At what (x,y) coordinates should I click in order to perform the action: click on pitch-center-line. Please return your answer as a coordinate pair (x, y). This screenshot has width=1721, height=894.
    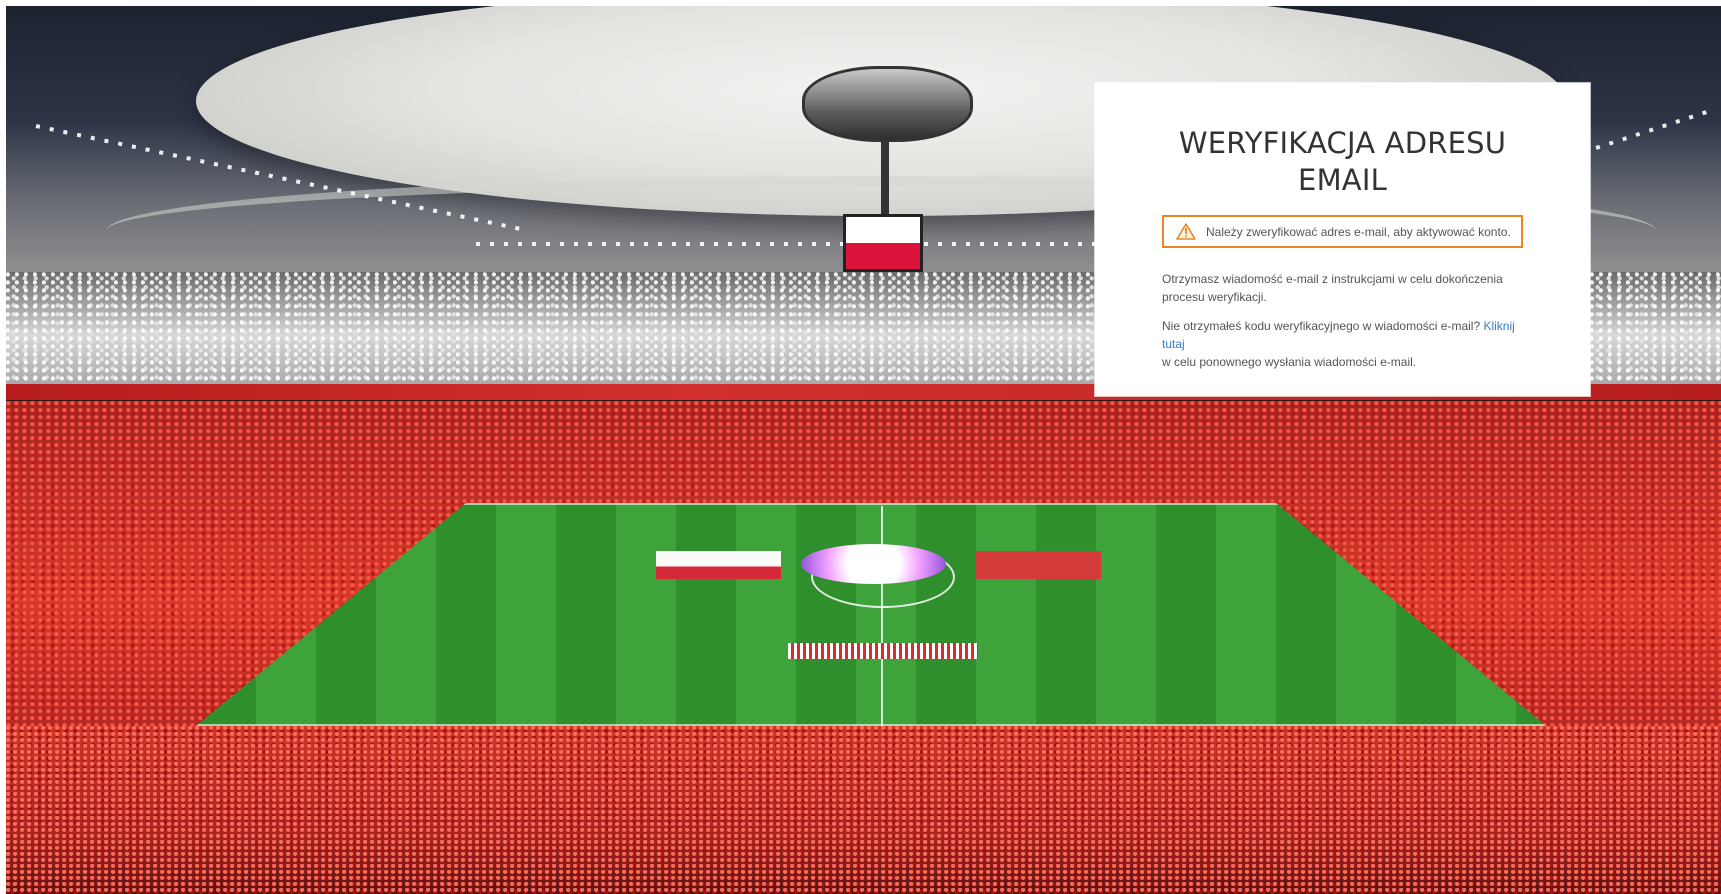
    Looking at the image, I should click on (882, 616).